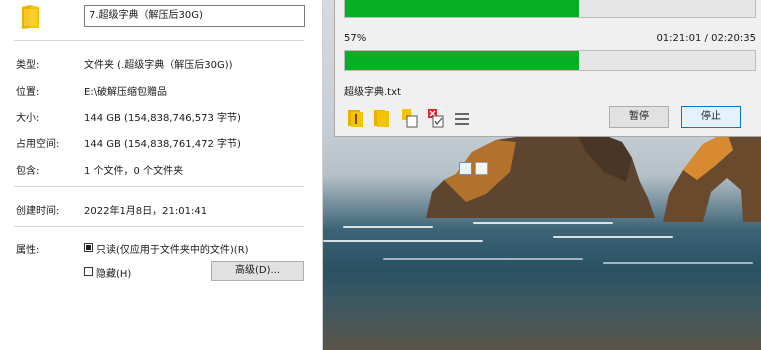  I want to click on readonly-checkbox, so click(88, 247).